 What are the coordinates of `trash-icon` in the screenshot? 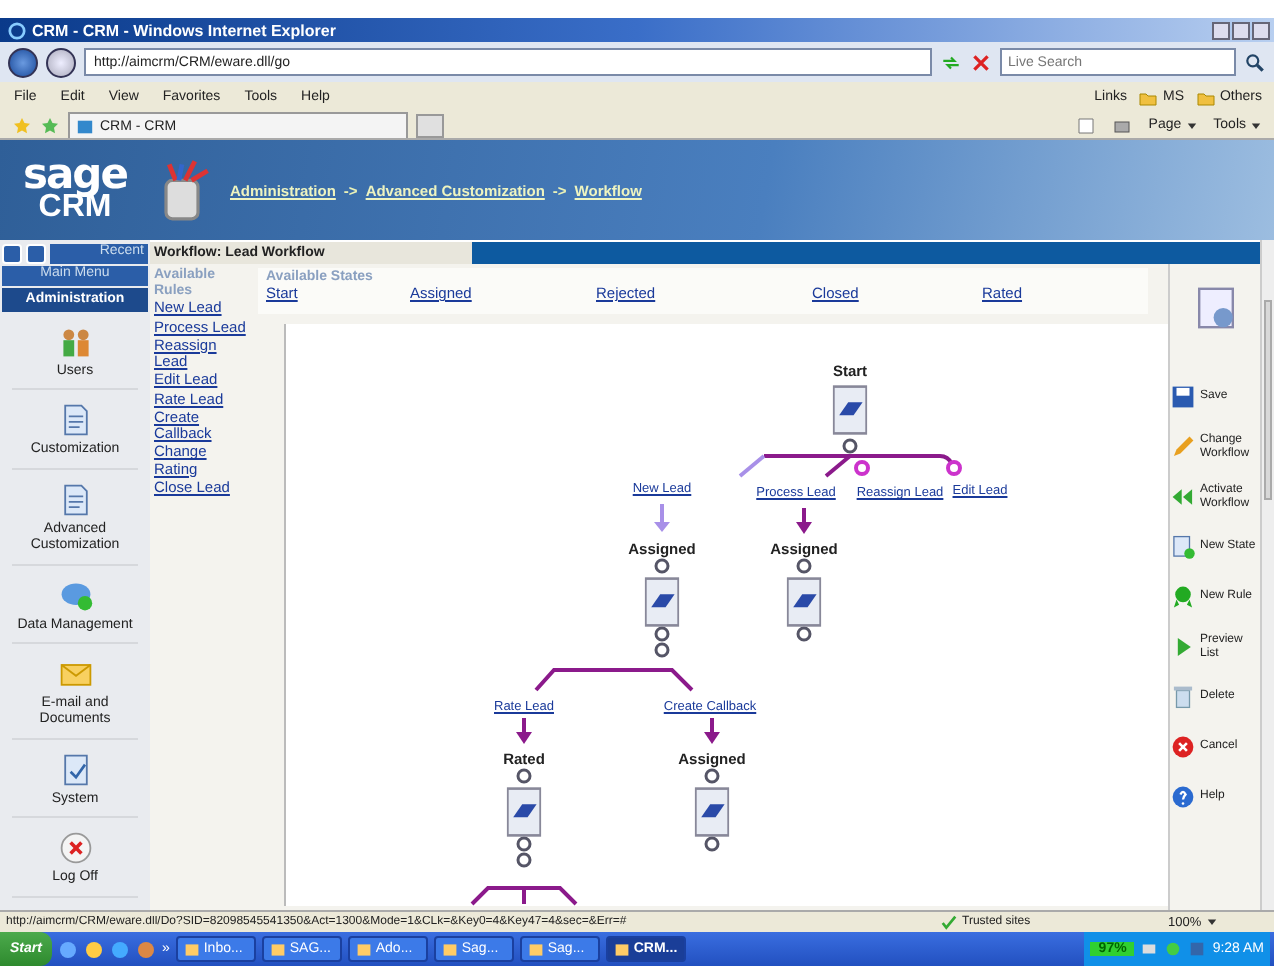 It's located at (1183, 697).